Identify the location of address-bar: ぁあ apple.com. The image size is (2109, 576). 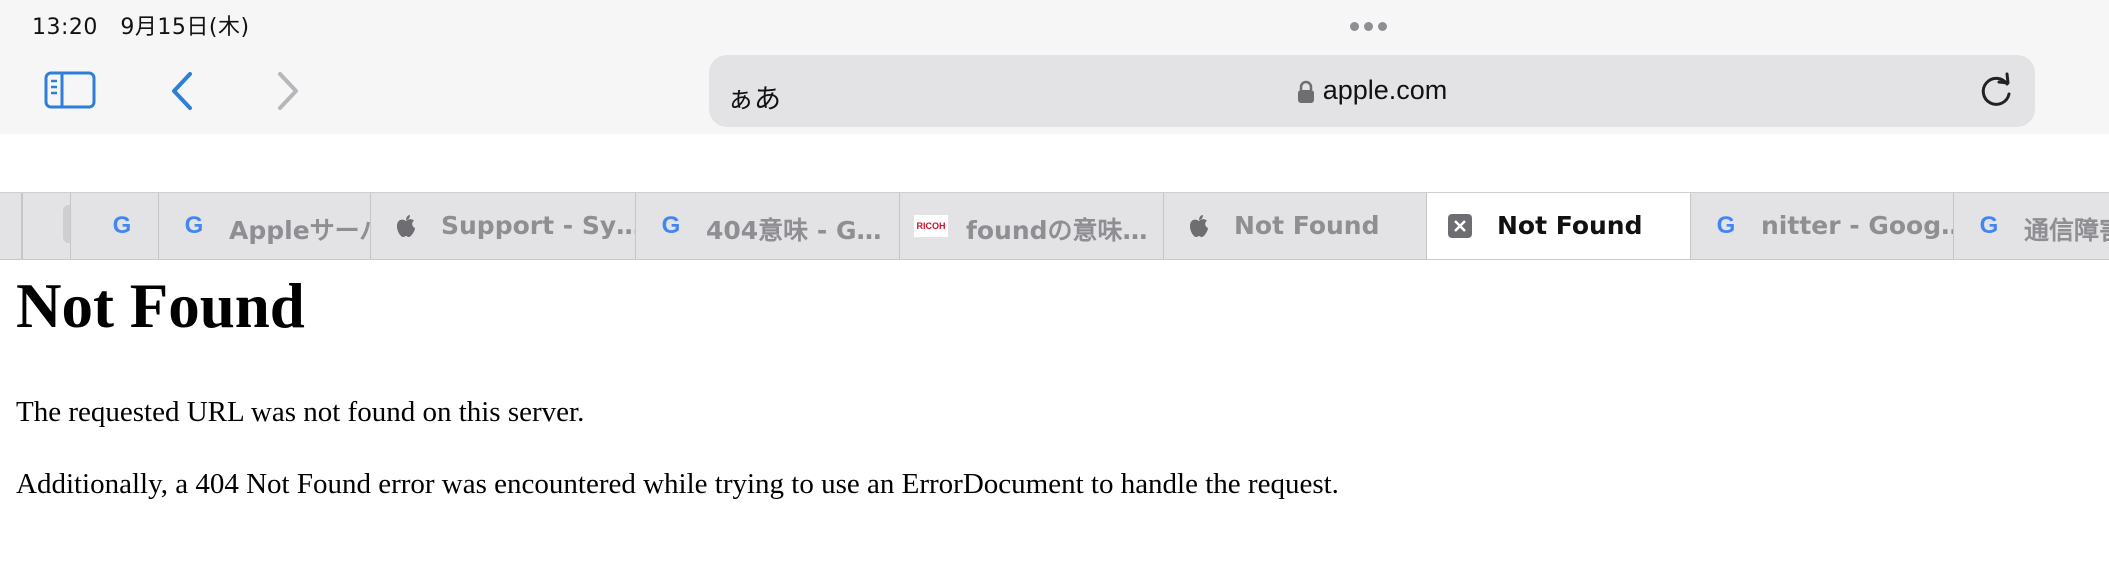
(1372, 91).